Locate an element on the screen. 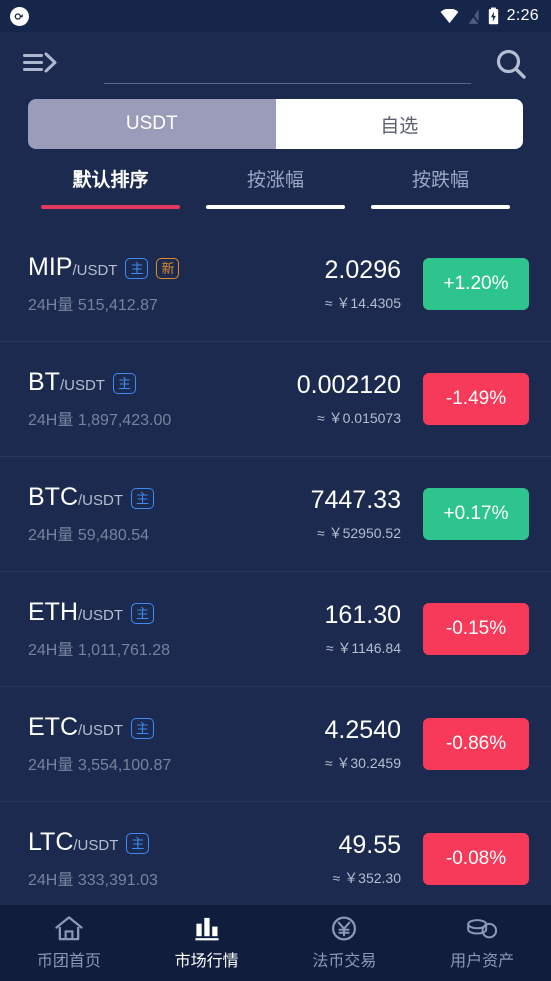 The height and width of the screenshot is (981, 551). coin-volume: 24H量 59,480.54 is located at coordinates (91, 533).